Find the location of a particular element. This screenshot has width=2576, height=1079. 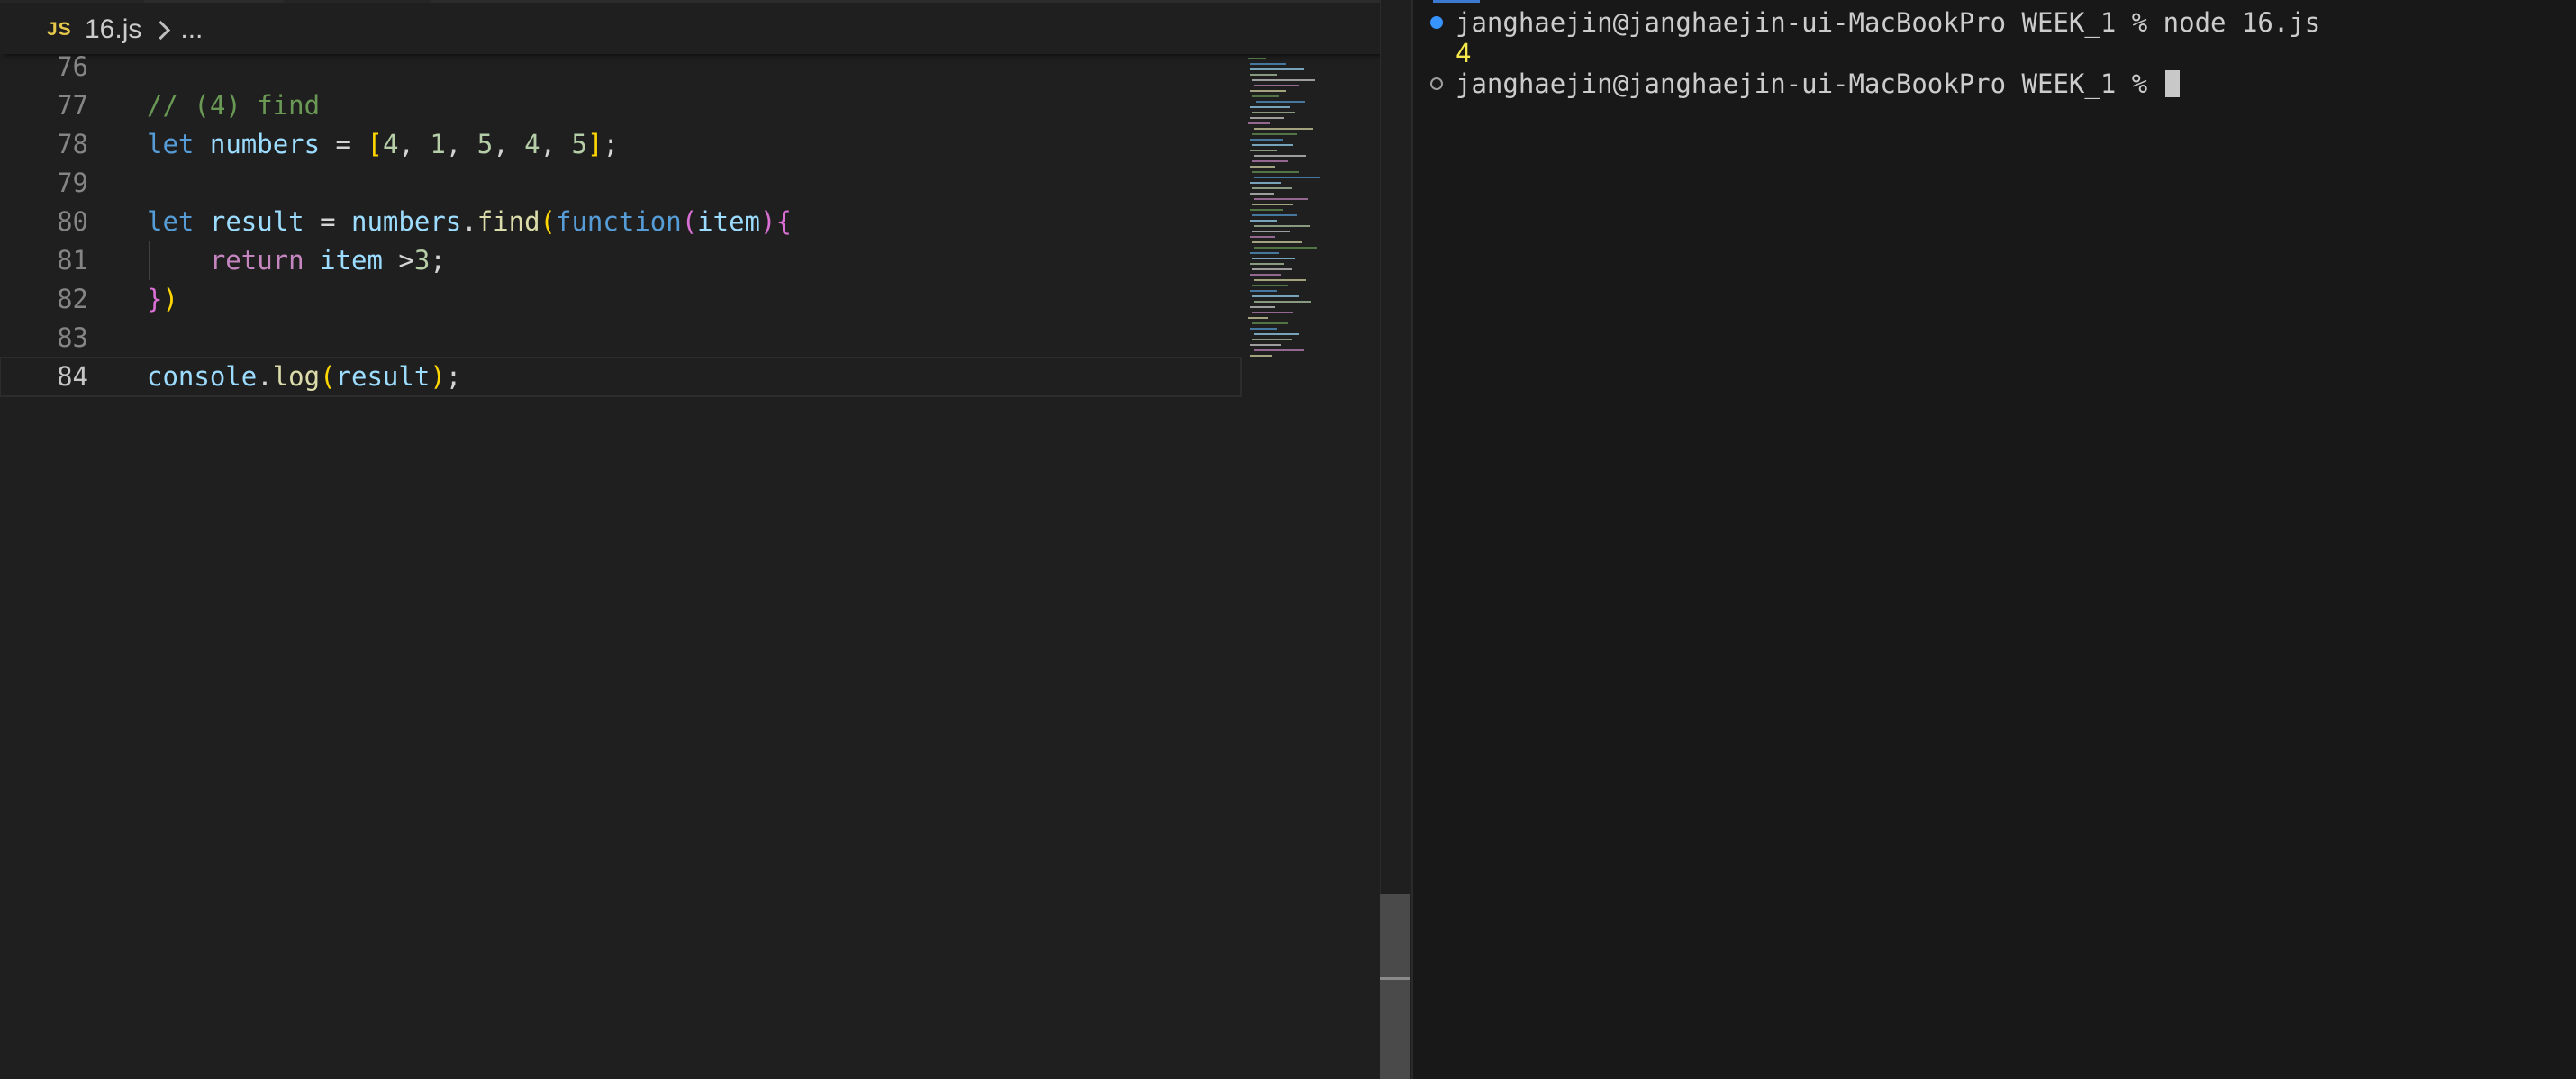

code-text: let numbers = [4, 1, 5, 4, 5]; is located at coordinates (383, 144).